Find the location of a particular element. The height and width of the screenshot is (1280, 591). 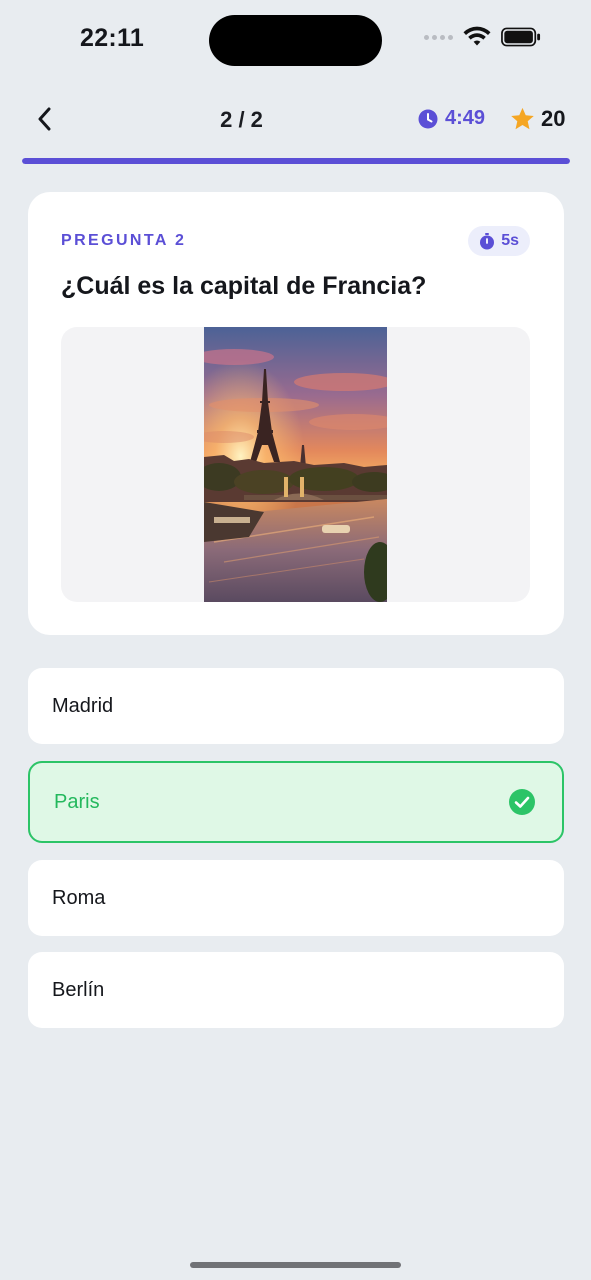

battery-icon is located at coordinates (521, 37).